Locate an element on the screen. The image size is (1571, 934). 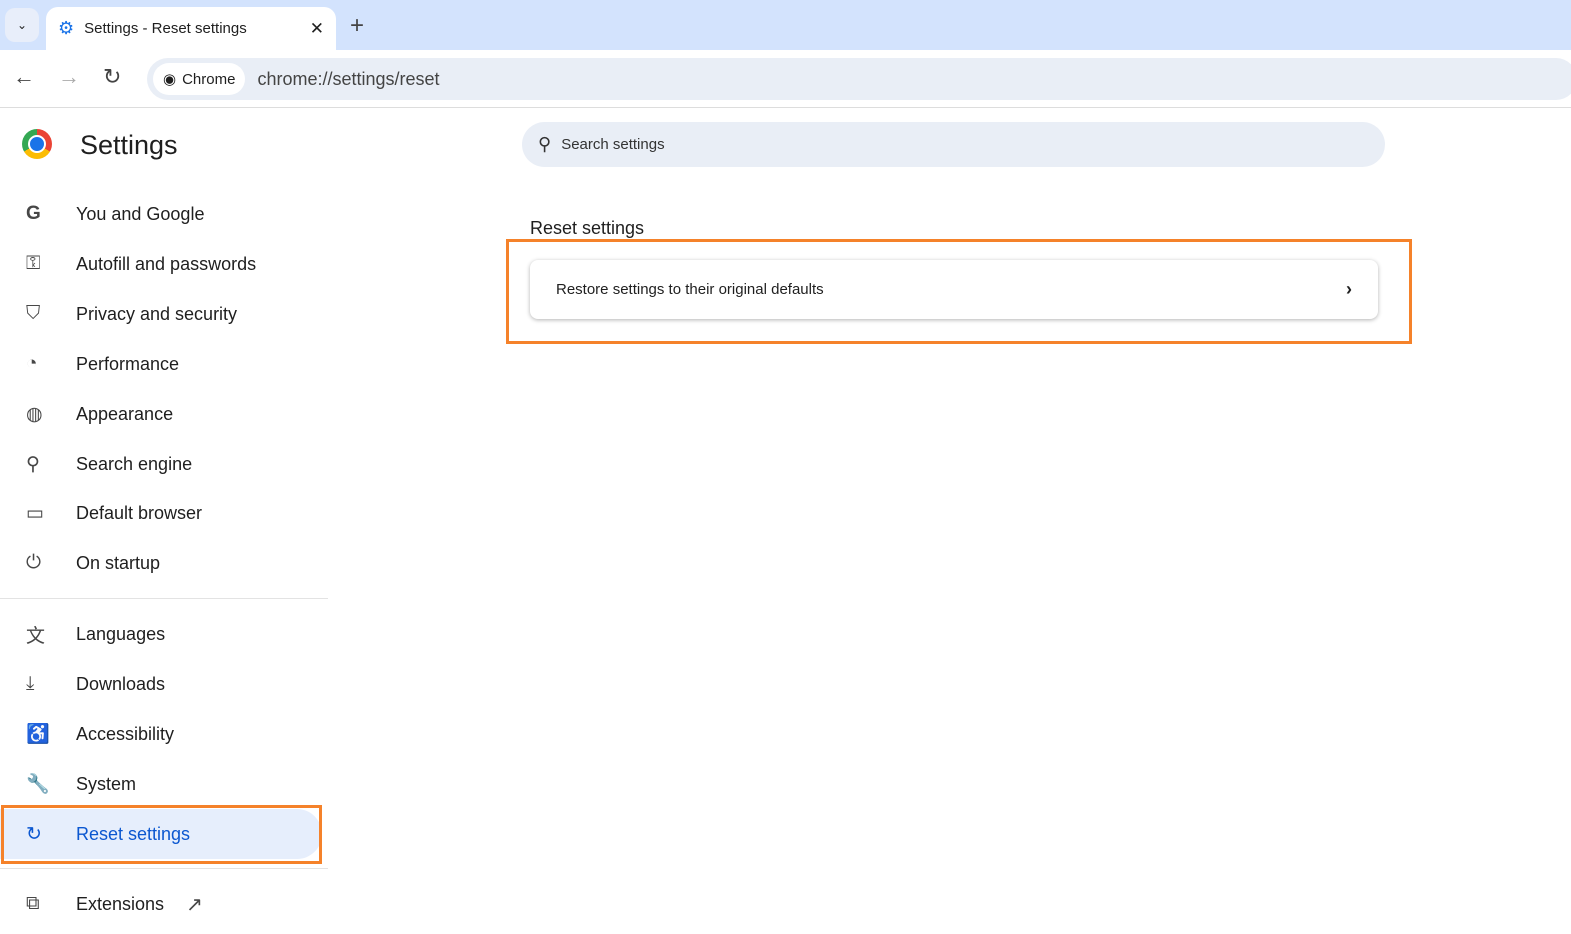
sidebar-item-label: Downloads is located at coordinates (121, 683).